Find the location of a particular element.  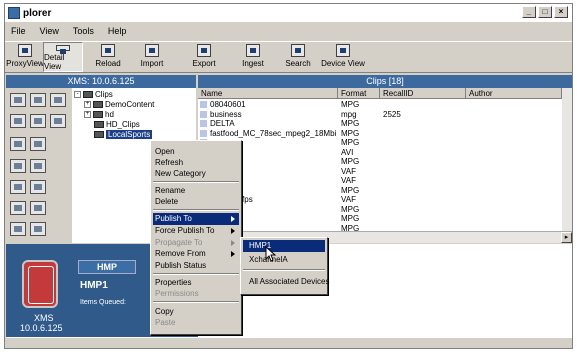

col-author: Author is located at coordinates (514, 93).